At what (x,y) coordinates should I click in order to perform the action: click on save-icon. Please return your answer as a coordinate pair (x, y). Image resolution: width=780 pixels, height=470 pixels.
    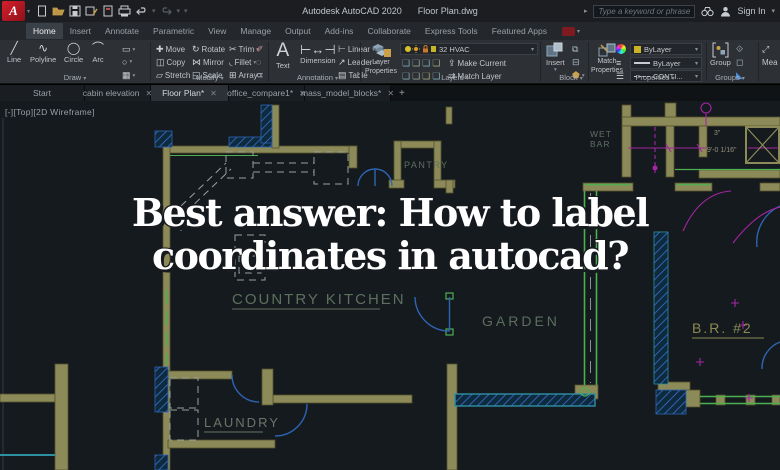
    Looking at the image, I should click on (75, 11).